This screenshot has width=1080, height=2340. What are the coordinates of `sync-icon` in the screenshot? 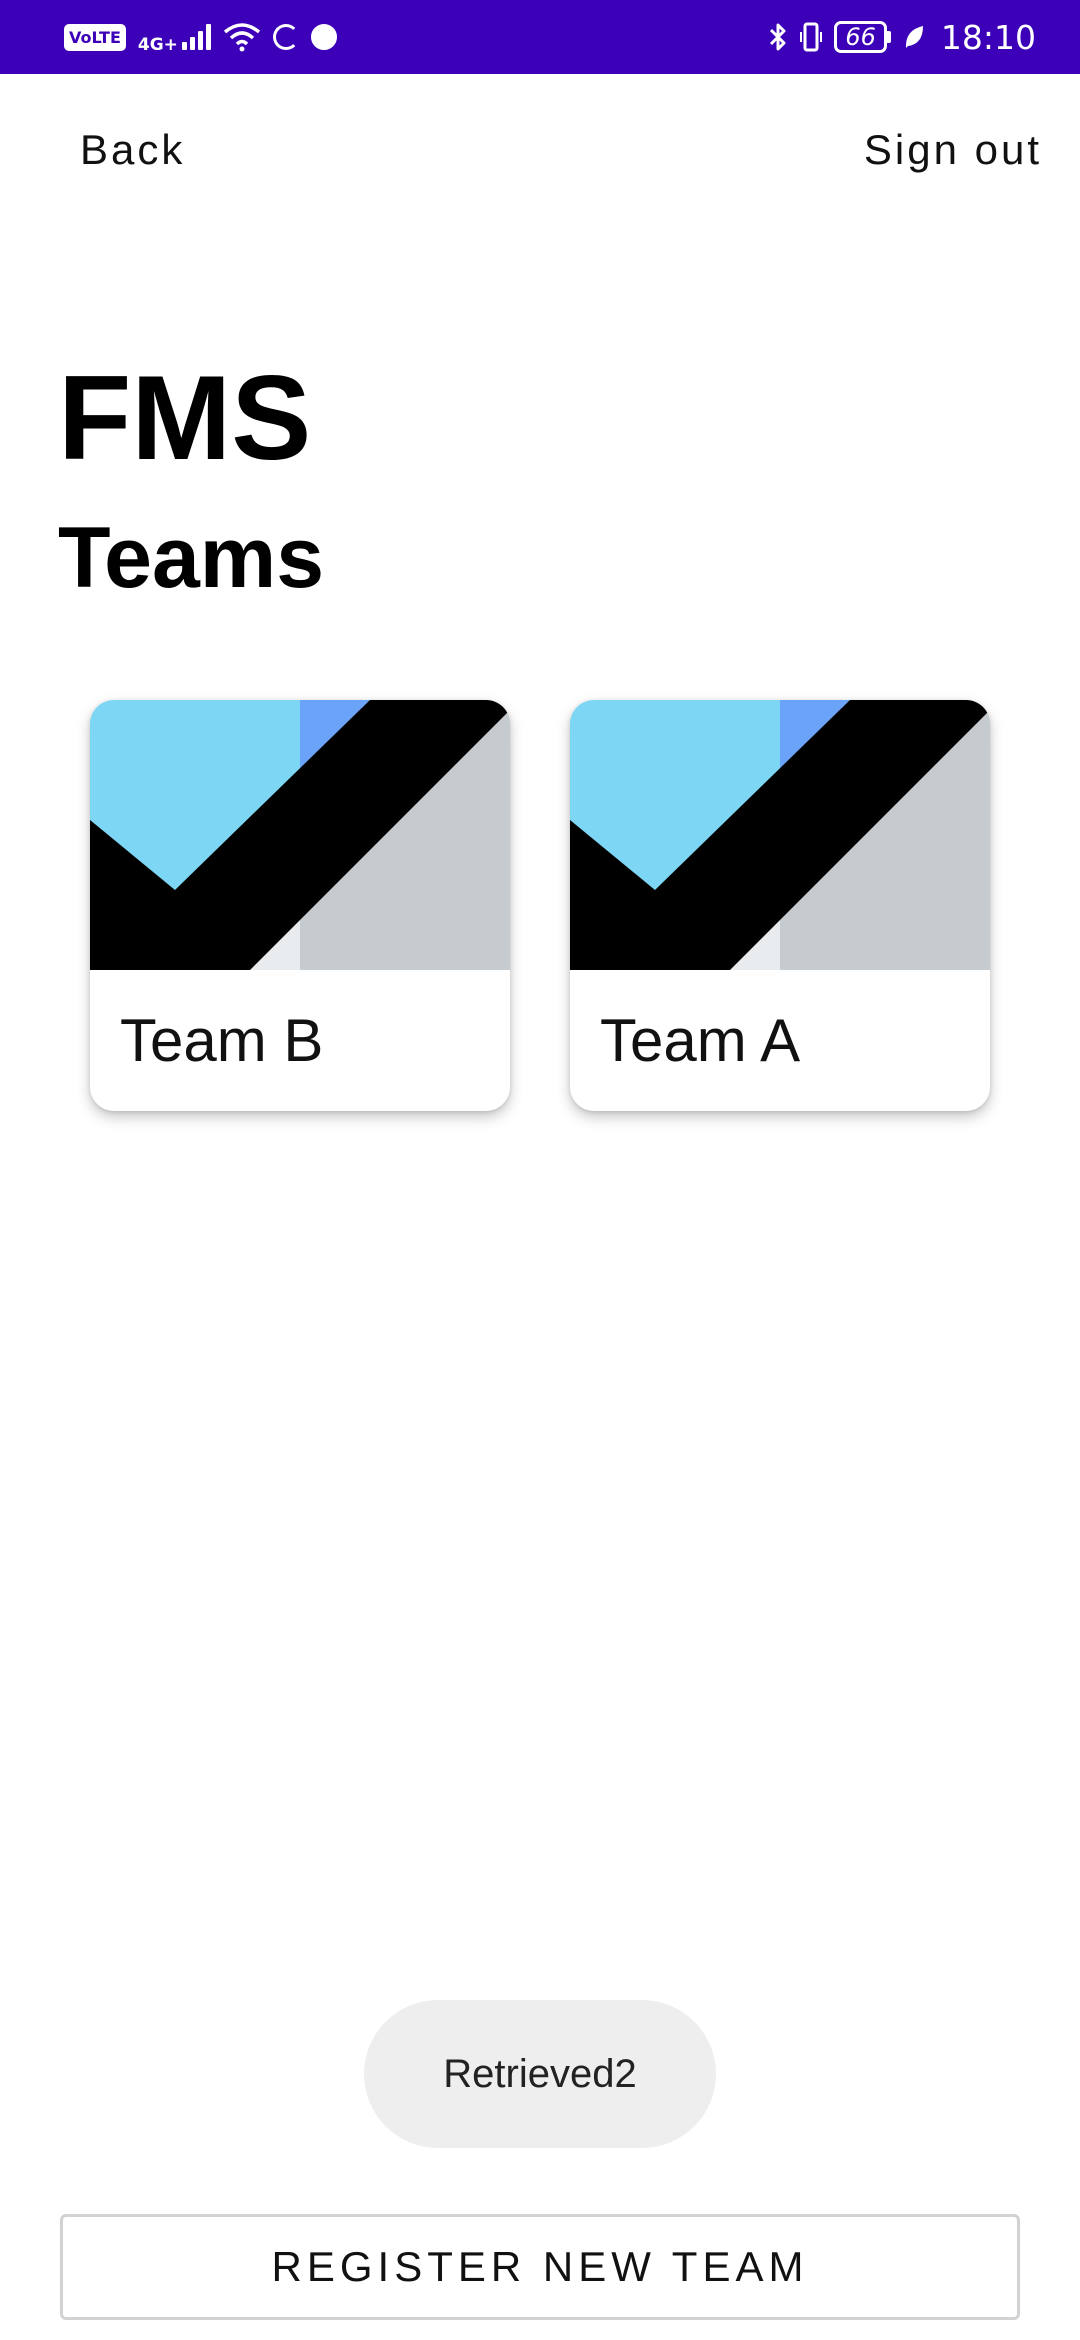 It's located at (285, 37).